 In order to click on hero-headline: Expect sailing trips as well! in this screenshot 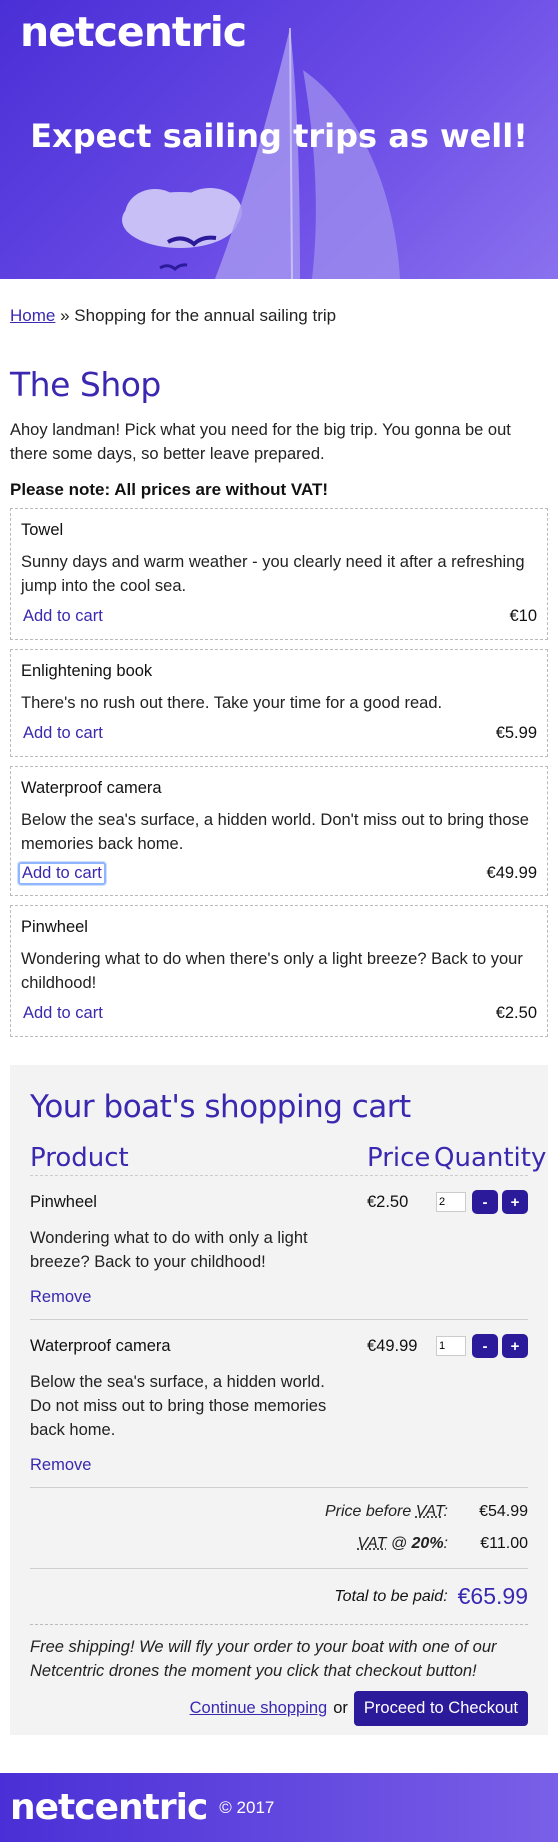, I will do `click(279, 136)`.